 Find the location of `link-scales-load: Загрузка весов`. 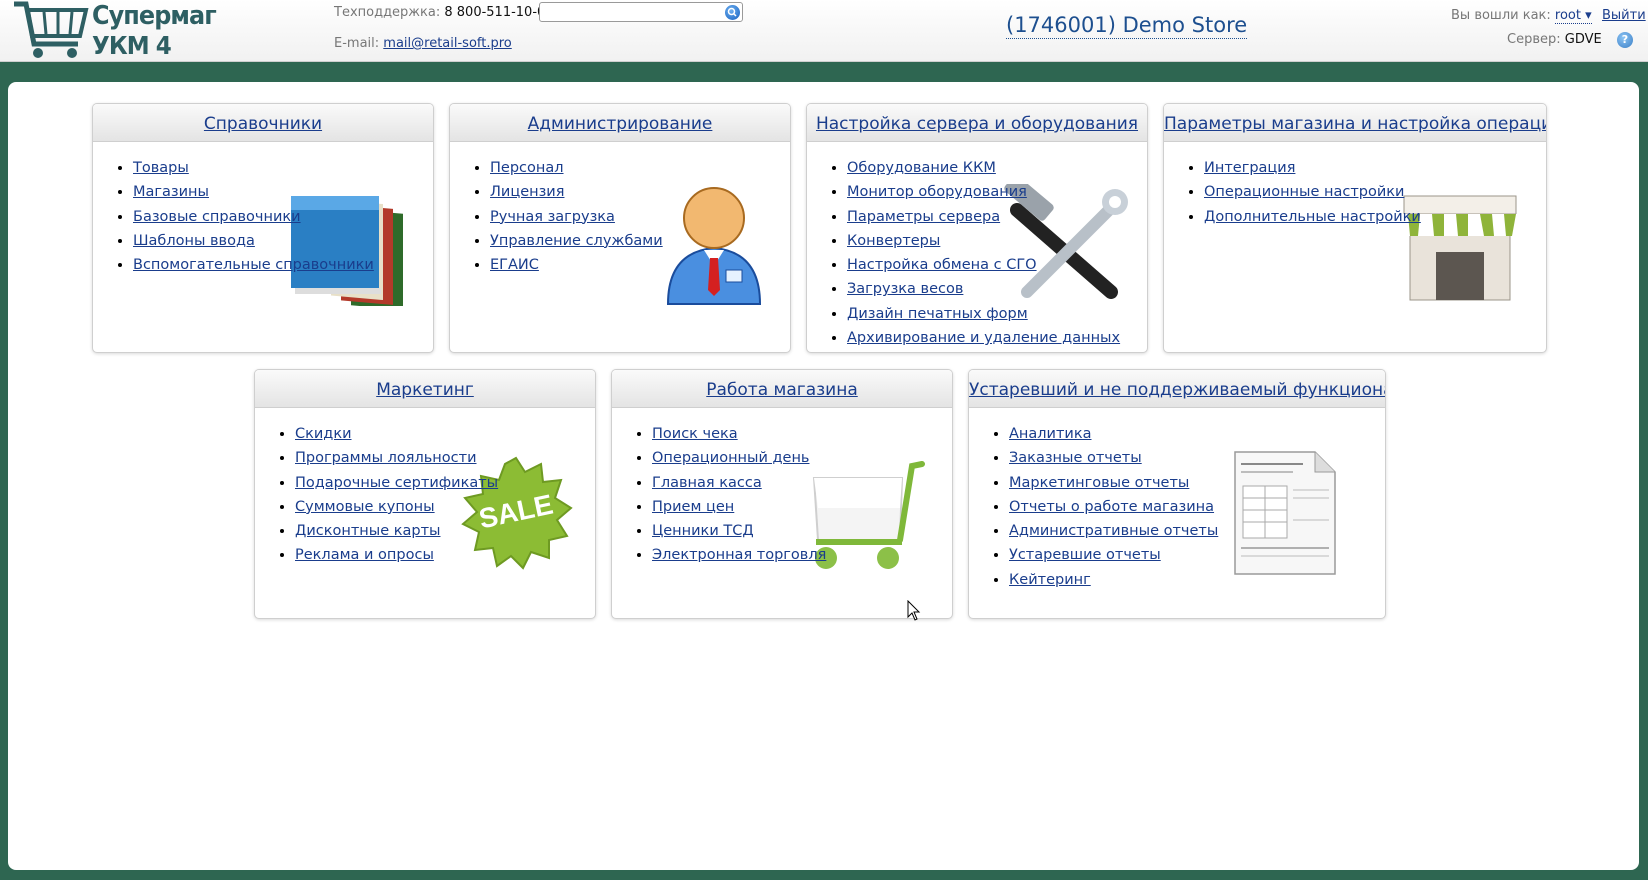

link-scales-load: Загрузка весов is located at coordinates (905, 289).